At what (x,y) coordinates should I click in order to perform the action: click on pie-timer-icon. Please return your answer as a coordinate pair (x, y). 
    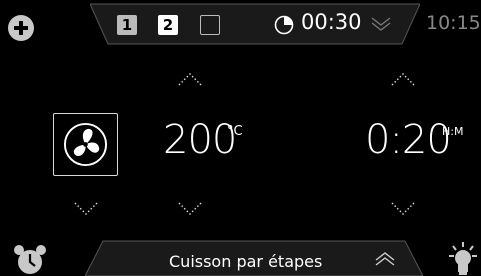
    Looking at the image, I should click on (284, 25).